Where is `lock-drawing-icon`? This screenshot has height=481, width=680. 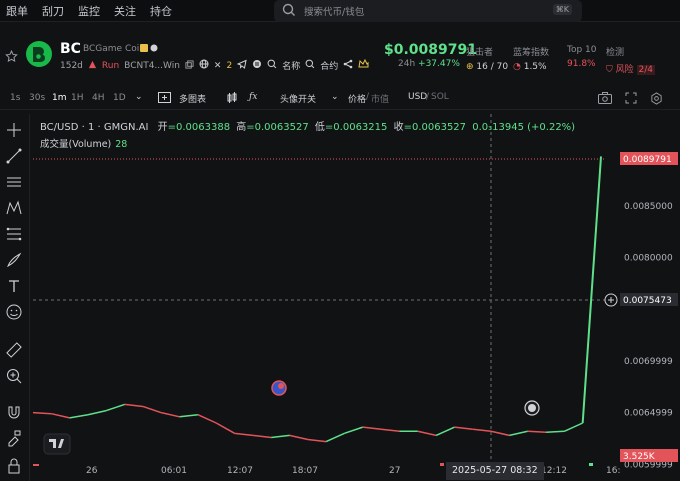 lock-drawing-icon is located at coordinates (14, 438).